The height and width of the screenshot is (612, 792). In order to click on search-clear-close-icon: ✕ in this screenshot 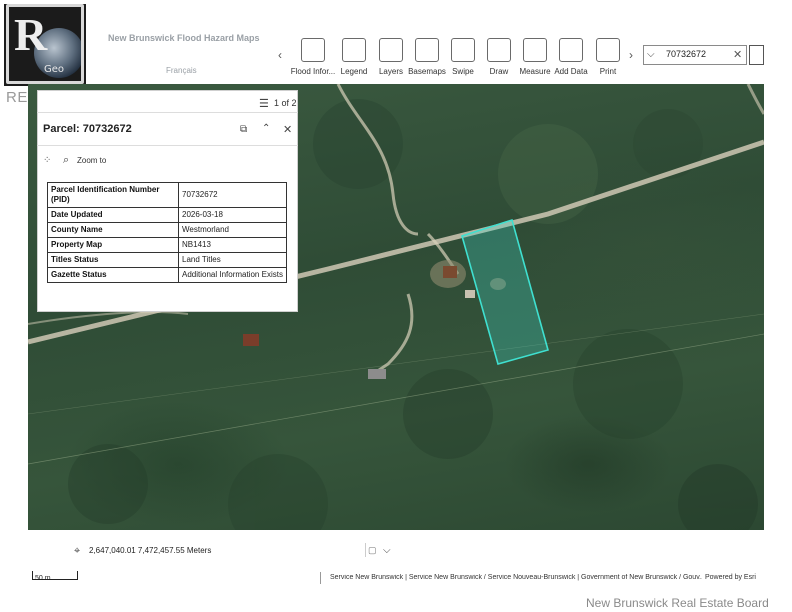, I will do `click(737, 54)`.